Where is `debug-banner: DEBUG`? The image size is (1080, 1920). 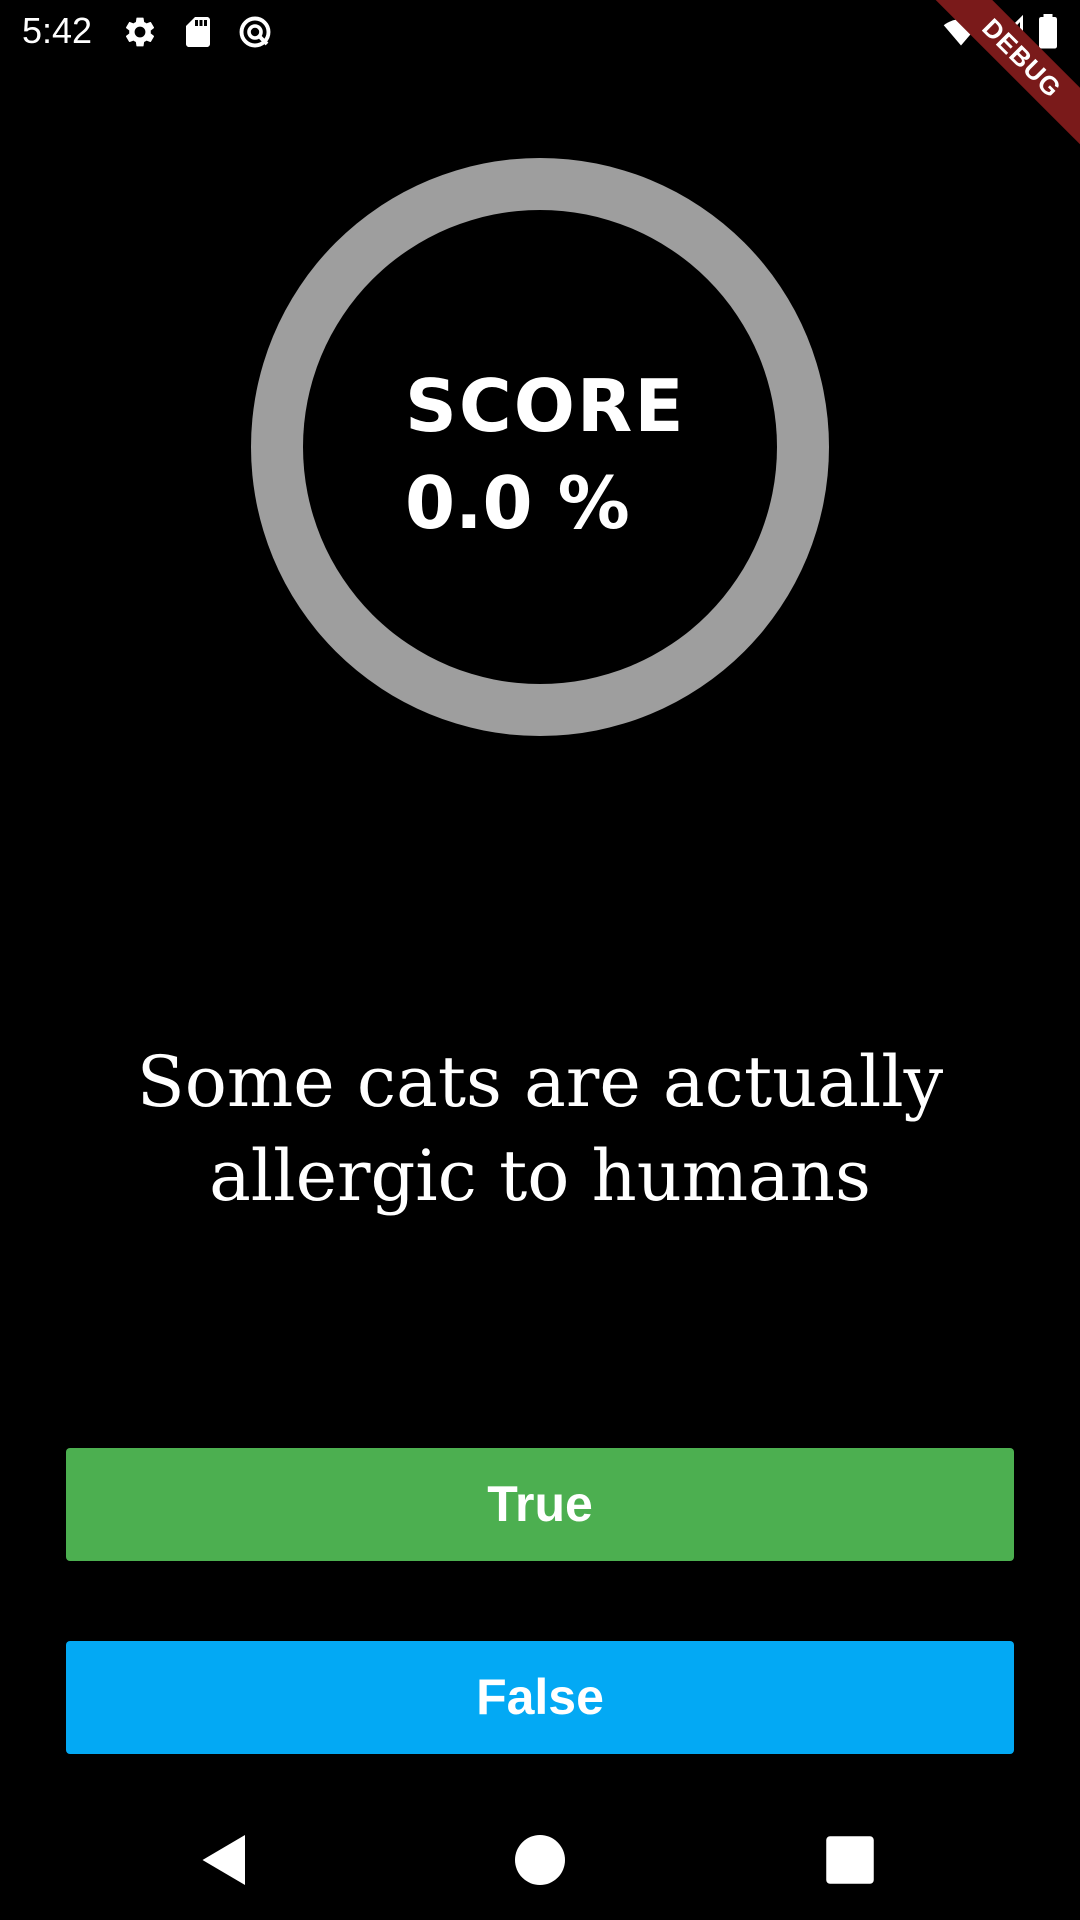 debug-banner: DEBUG is located at coordinates (1000, 80).